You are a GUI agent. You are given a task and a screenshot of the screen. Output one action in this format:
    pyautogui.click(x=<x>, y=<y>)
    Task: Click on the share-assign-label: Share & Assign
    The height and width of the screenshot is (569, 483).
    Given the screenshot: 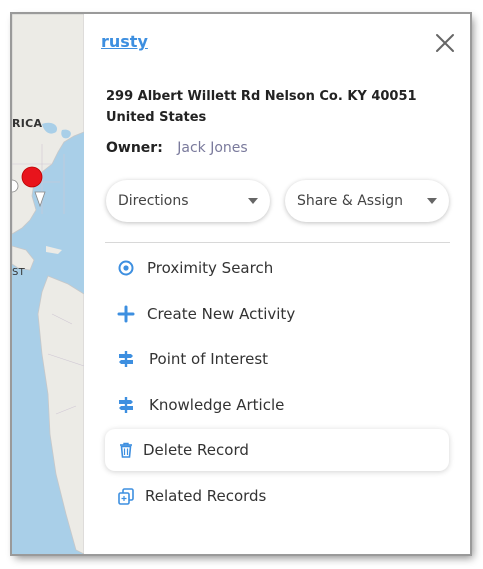 What is the action you would take?
    pyautogui.click(x=350, y=201)
    